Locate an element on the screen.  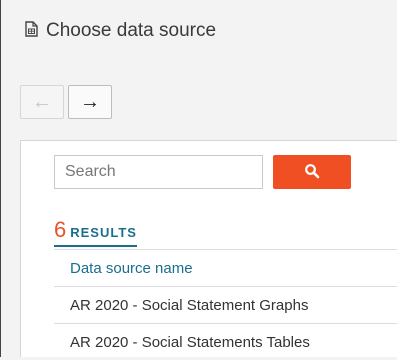
results-summary: 6 RESULTS is located at coordinates (95, 232).